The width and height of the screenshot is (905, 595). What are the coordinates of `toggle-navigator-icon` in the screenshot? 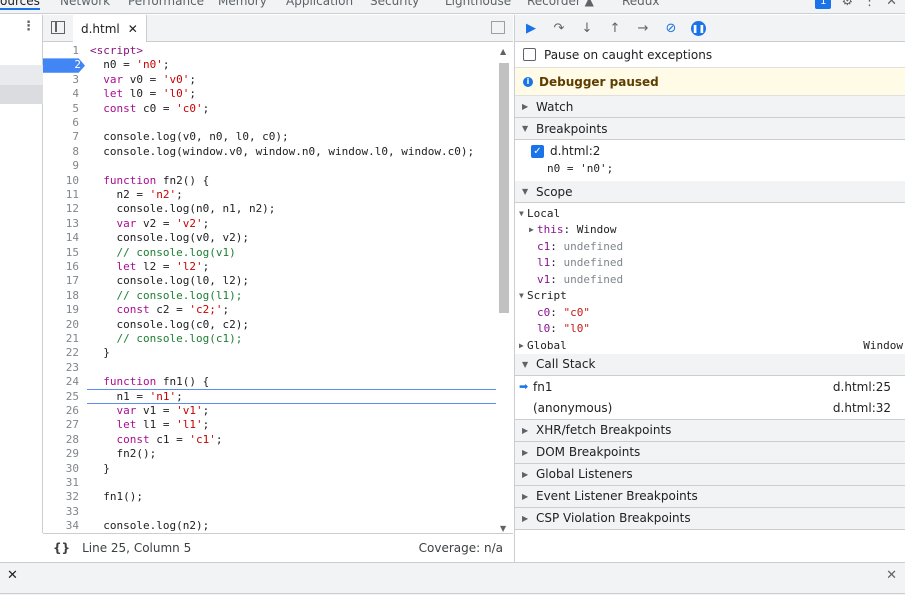 It's located at (58, 27).